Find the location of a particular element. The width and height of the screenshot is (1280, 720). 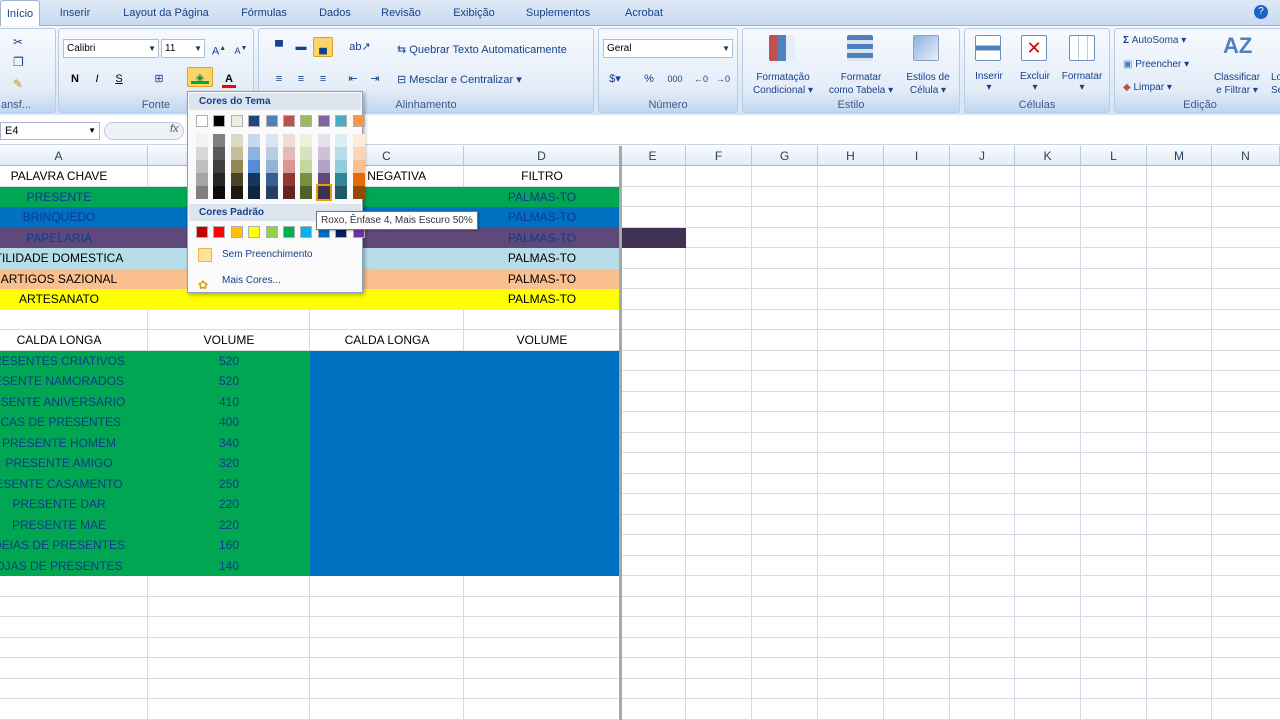

column-header-a: A is located at coordinates (74, 156).